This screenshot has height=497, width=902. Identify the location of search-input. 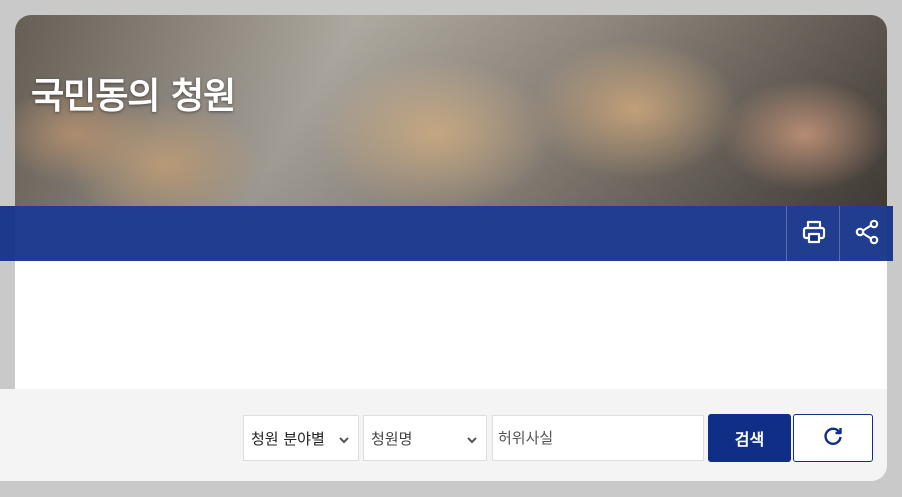
(598, 438).